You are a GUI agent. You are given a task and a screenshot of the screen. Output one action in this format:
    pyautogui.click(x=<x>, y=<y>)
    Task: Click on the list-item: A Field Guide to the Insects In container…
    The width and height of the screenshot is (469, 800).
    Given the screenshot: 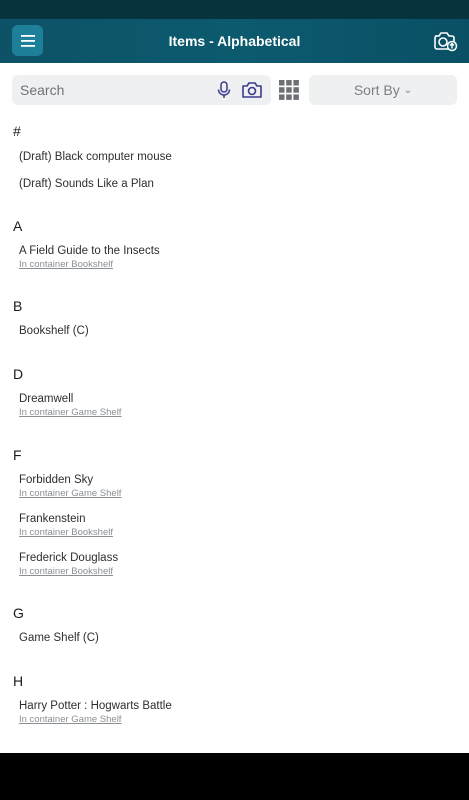 What is the action you would take?
    pyautogui.click(x=89, y=257)
    